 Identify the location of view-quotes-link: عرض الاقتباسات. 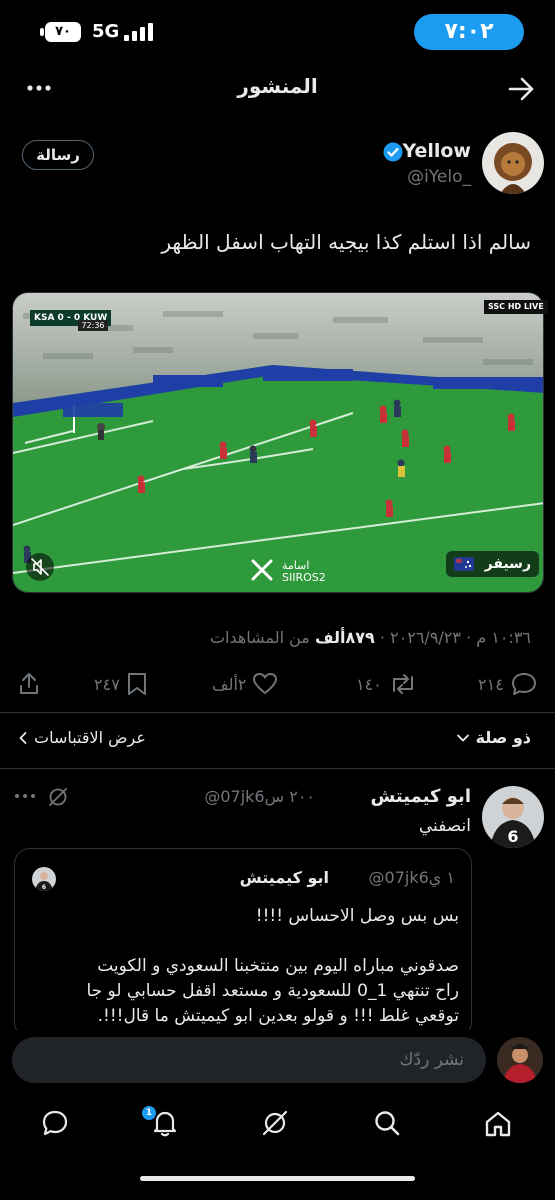
(82, 737).